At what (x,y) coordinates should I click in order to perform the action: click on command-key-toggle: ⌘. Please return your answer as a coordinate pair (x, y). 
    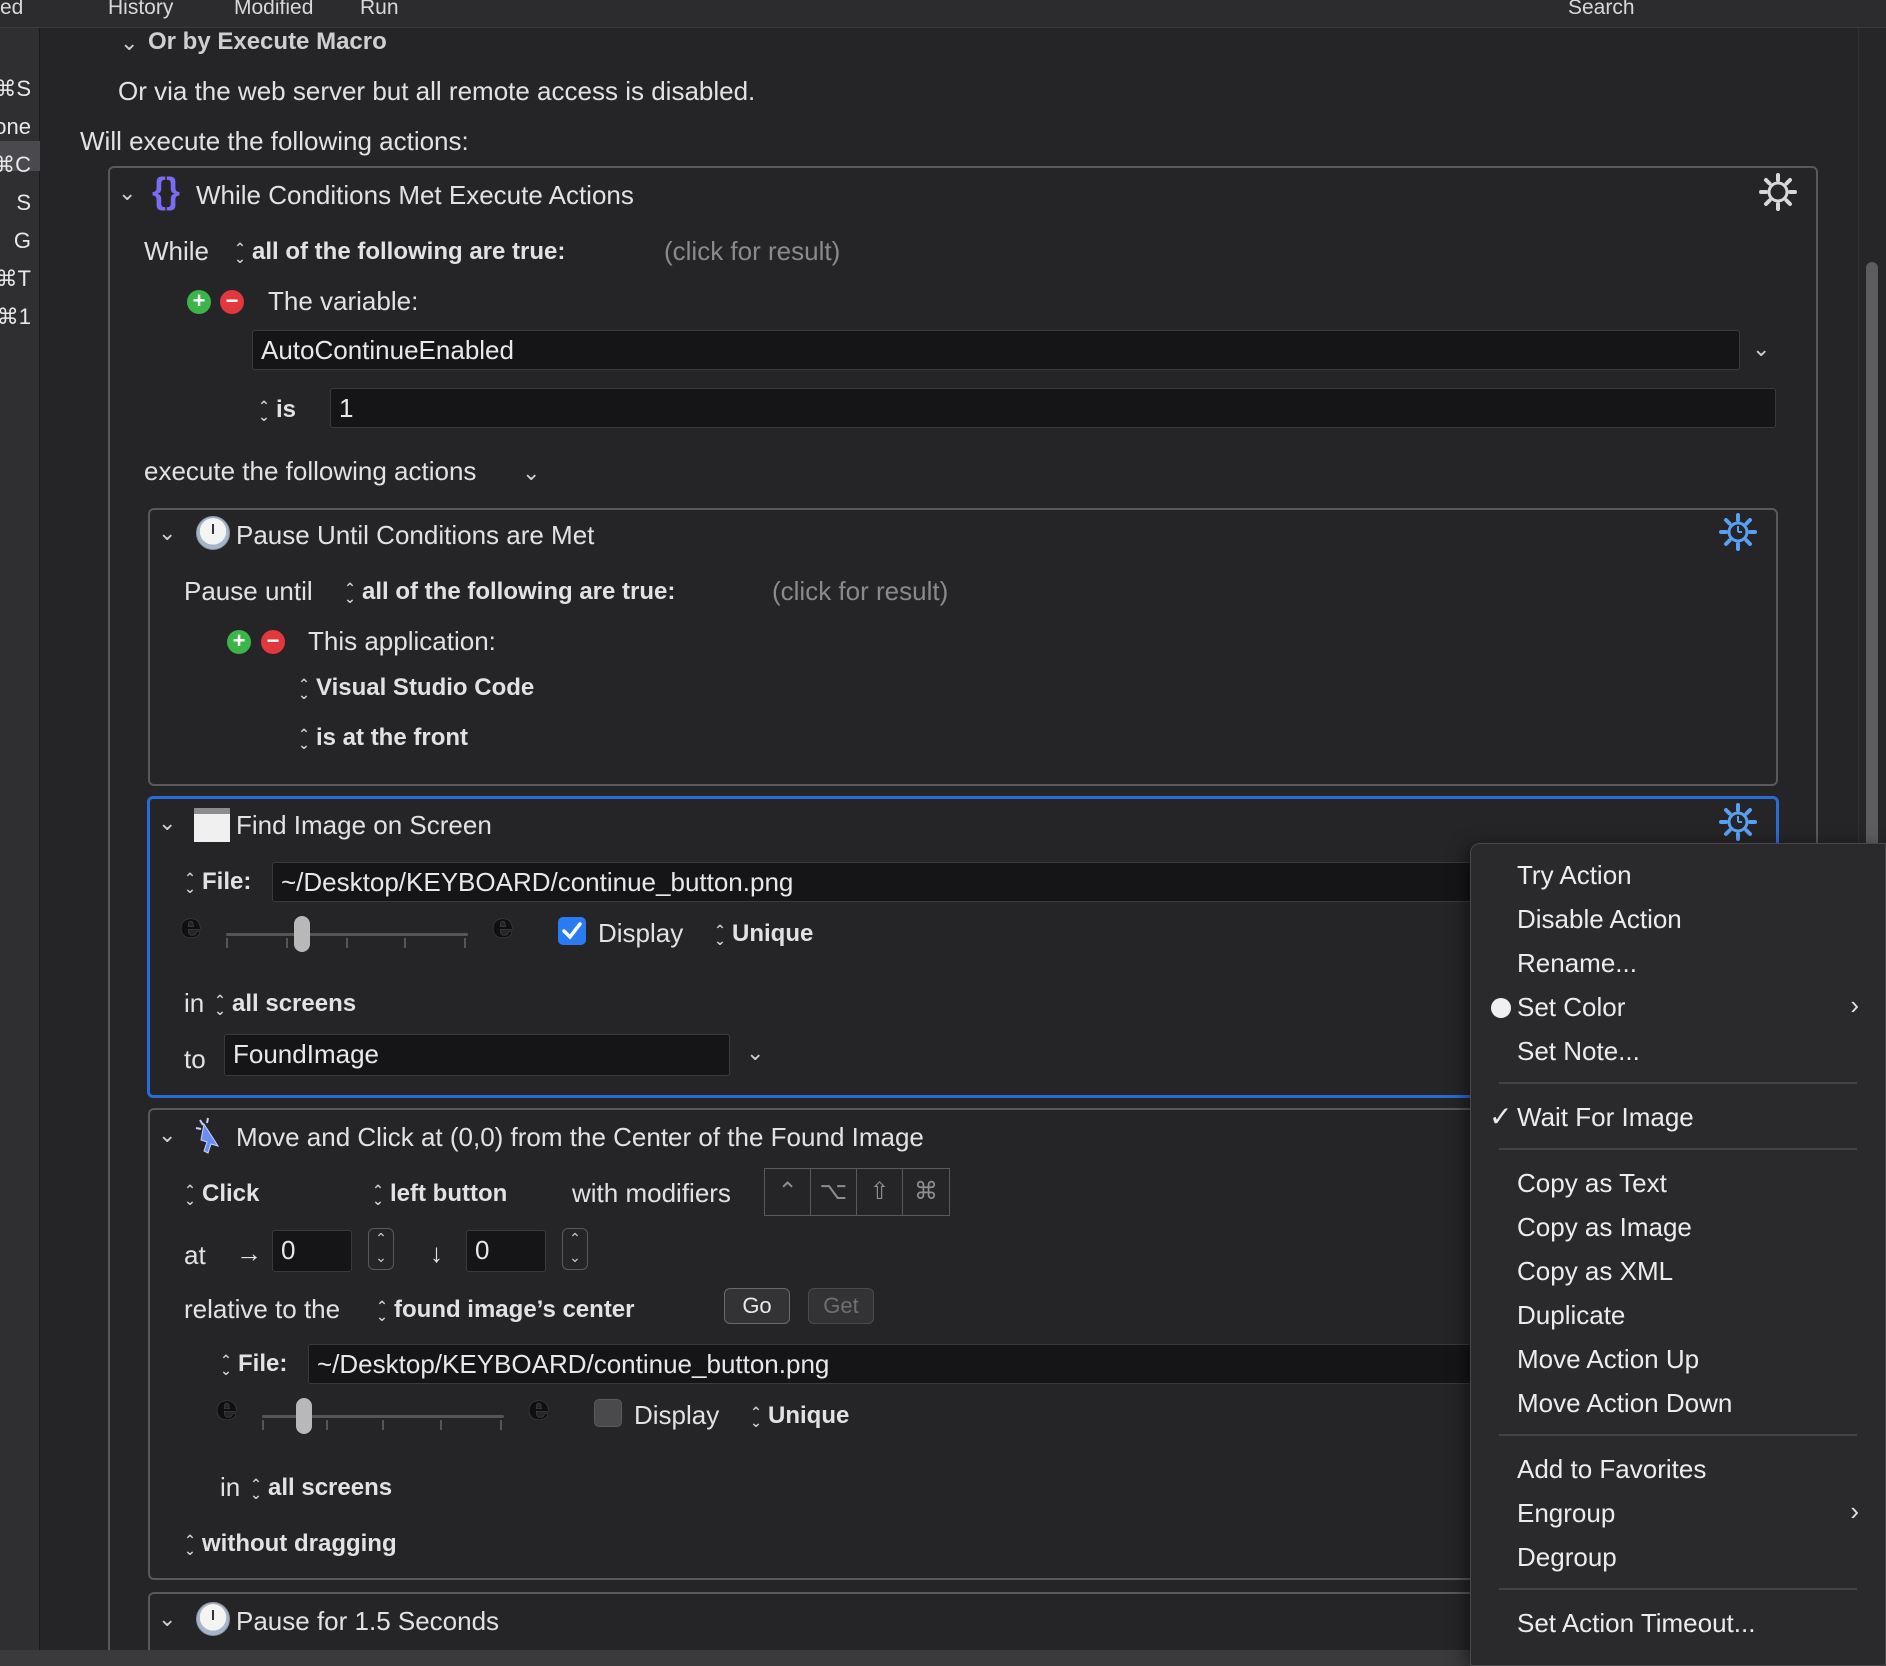
    Looking at the image, I should click on (926, 1192).